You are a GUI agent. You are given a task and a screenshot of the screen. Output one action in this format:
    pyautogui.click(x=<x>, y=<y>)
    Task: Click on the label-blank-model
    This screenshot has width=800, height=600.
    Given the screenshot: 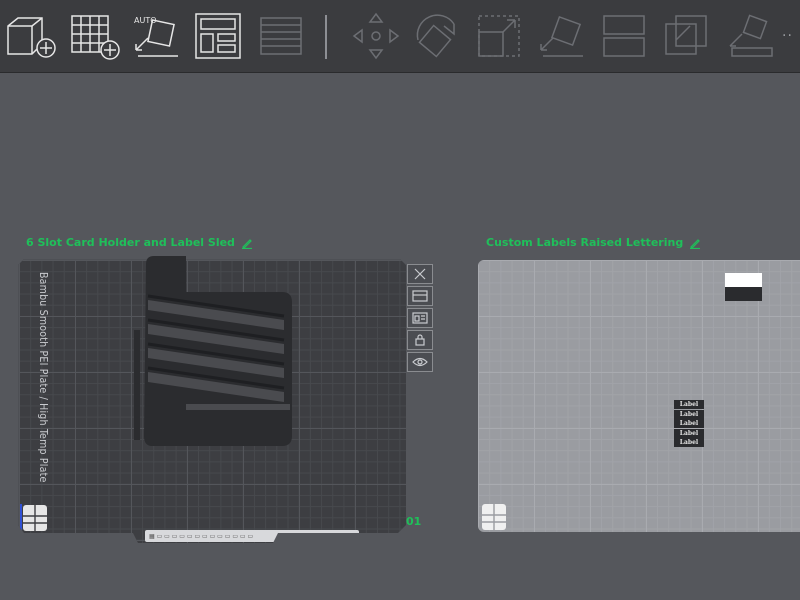 What is the action you would take?
    pyautogui.click(x=743, y=287)
    